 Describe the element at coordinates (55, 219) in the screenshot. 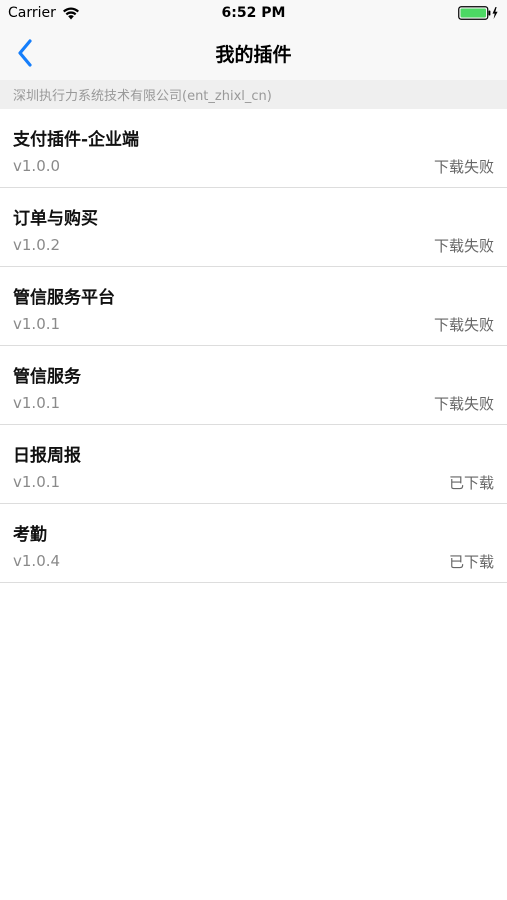

I see `plugin-name: 订单与购买` at that location.